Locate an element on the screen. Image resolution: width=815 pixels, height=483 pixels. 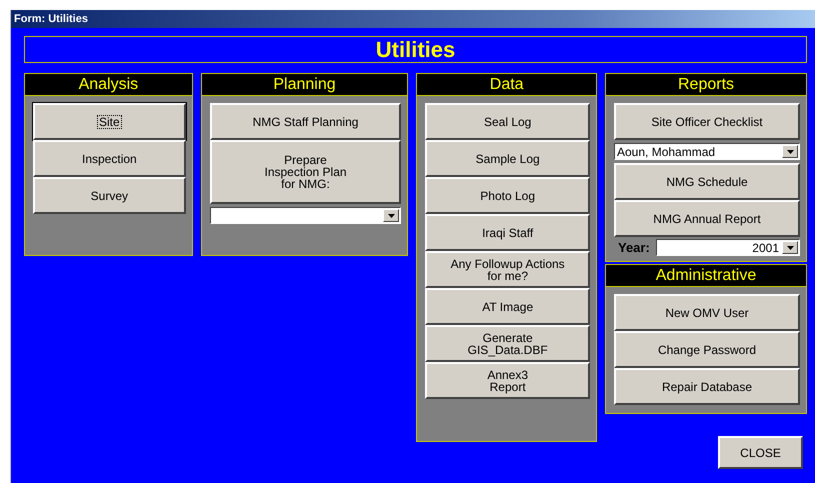
dropdown-field: Aoun, Mohammad is located at coordinates (707, 151).